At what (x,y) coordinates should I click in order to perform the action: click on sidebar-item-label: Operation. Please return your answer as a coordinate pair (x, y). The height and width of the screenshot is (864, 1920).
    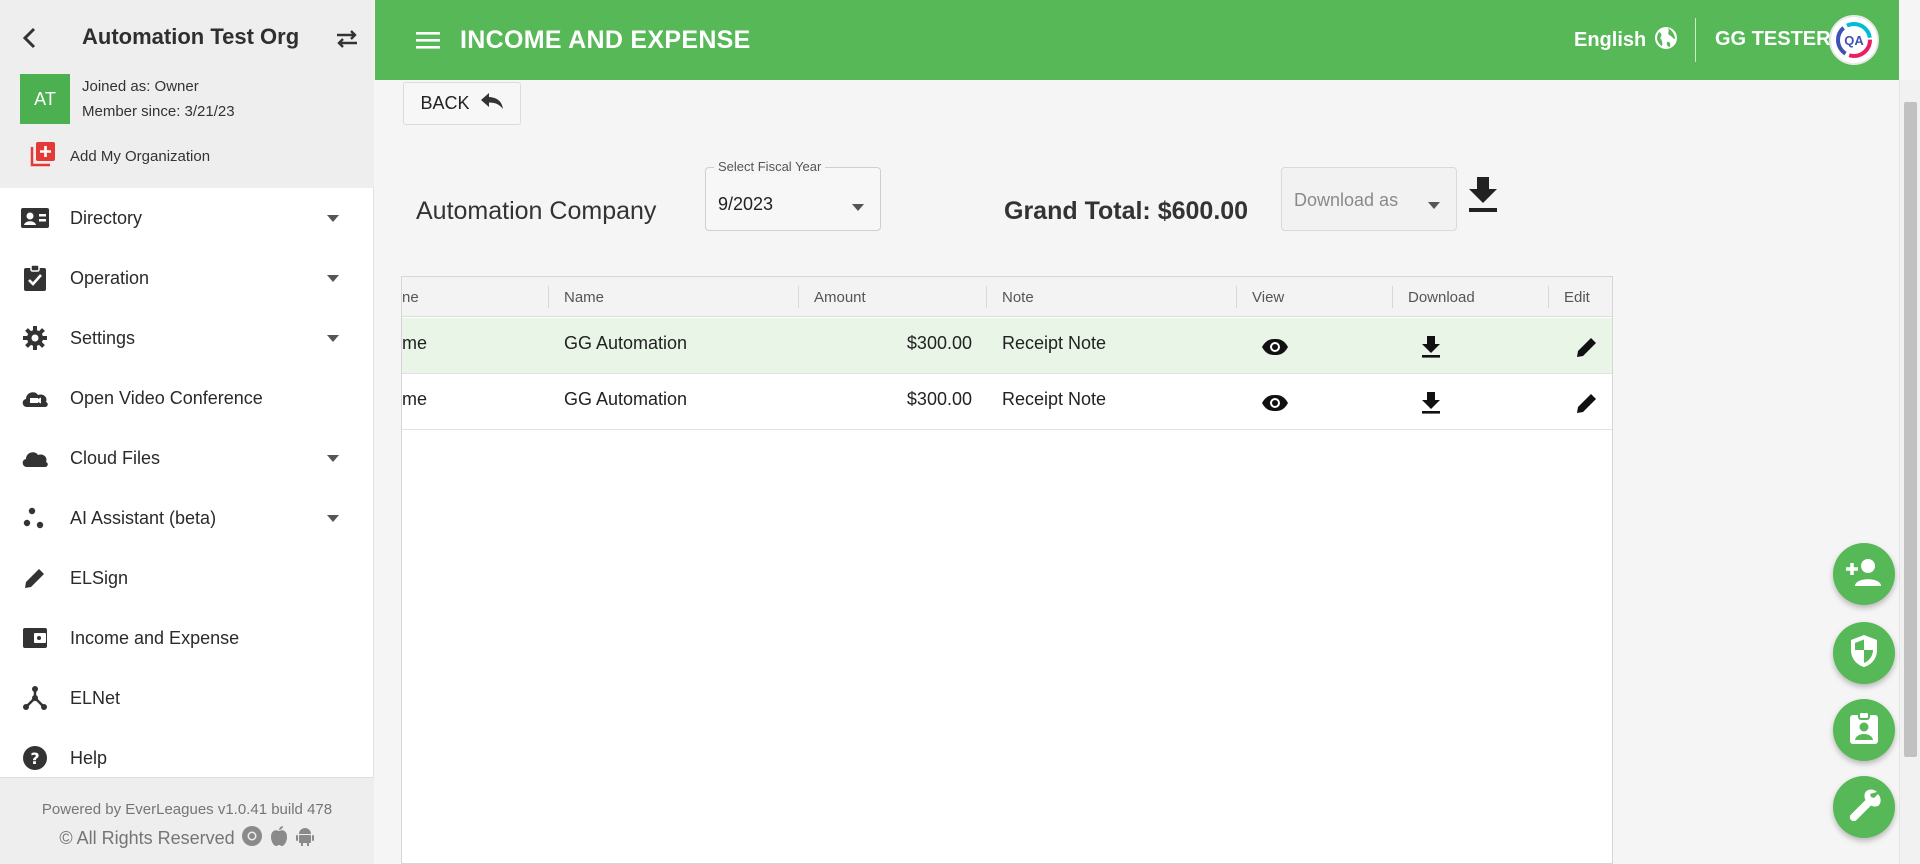
    Looking at the image, I should click on (110, 277).